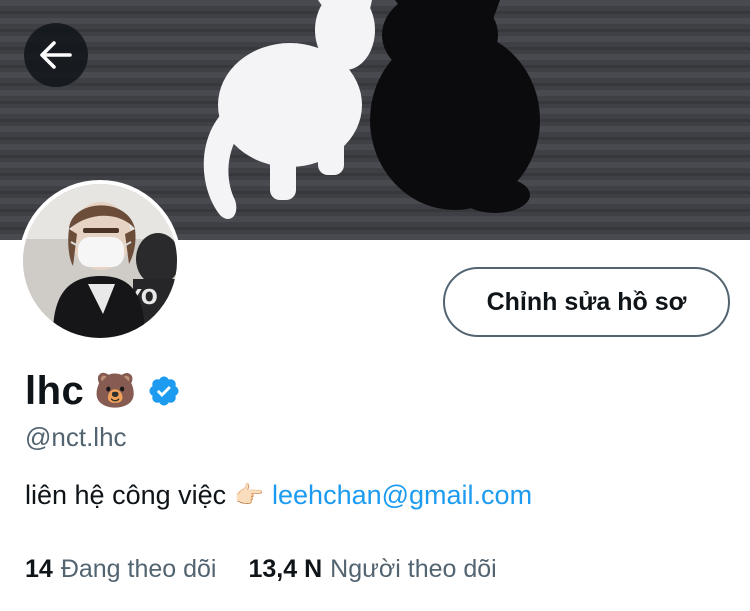  I want to click on user-handle: @nct.lhc, so click(76, 437).